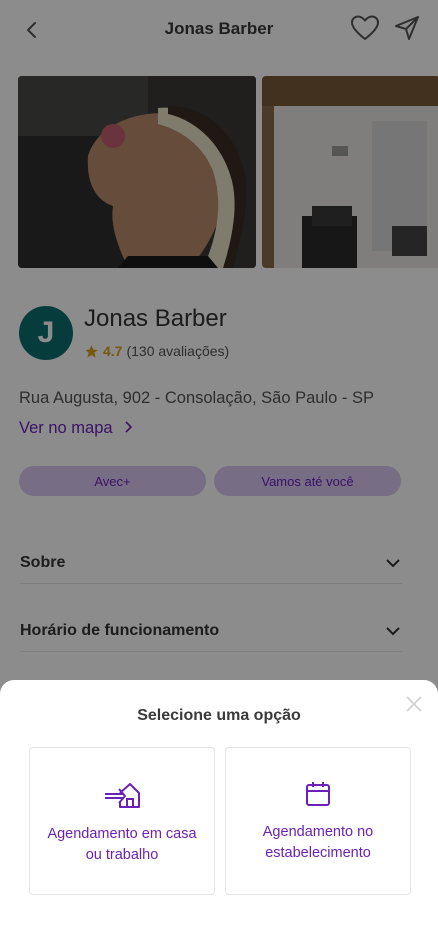  What do you see at coordinates (318, 842) in the screenshot?
I see `option-establishment-label: Agendamento no estabelecimento` at bounding box center [318, 842].